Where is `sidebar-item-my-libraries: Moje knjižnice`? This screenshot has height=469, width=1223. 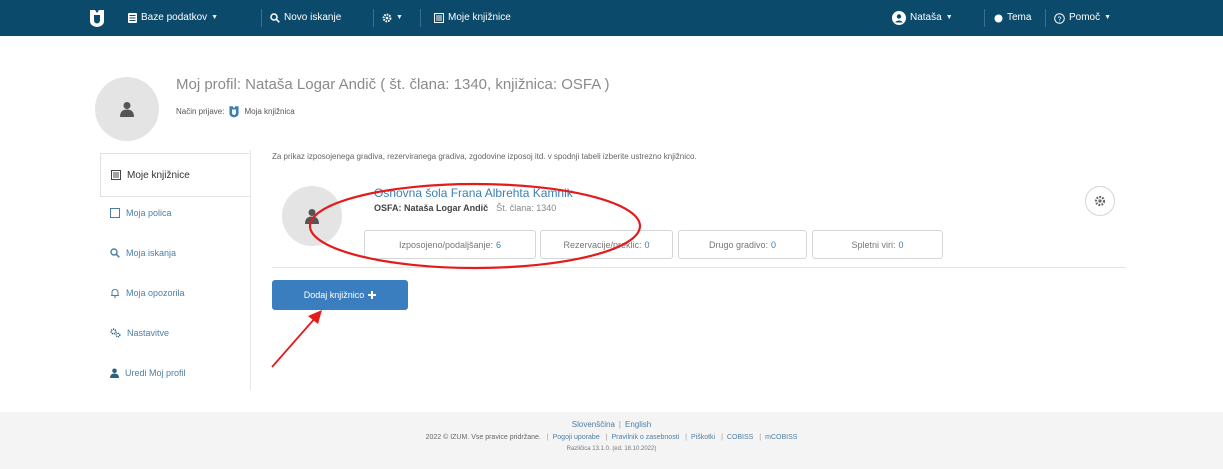 sidebar-item-my-libraries: Moje knjižnice is located at coordinates (175, 175).